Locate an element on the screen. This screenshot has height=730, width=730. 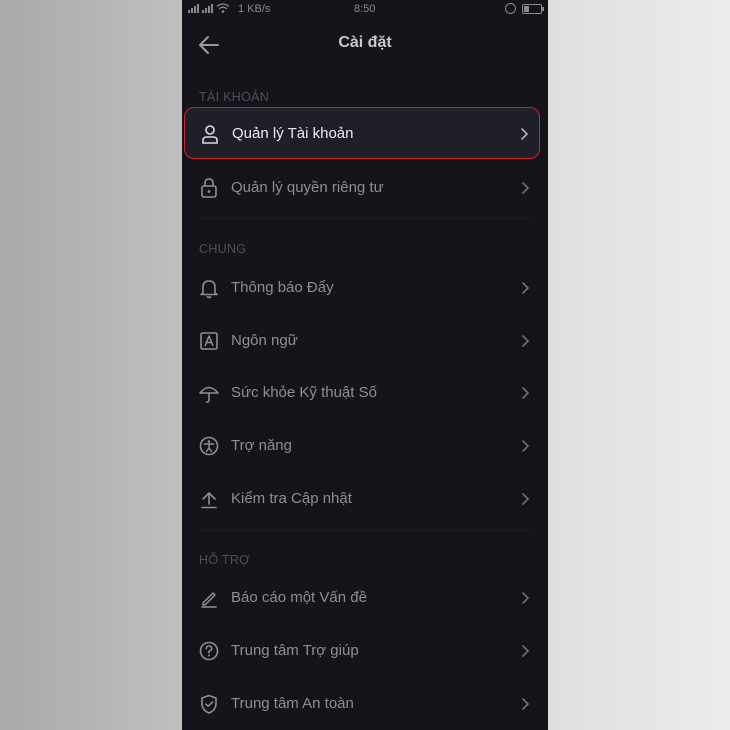
person-icon is located at coordinates (210, 134).